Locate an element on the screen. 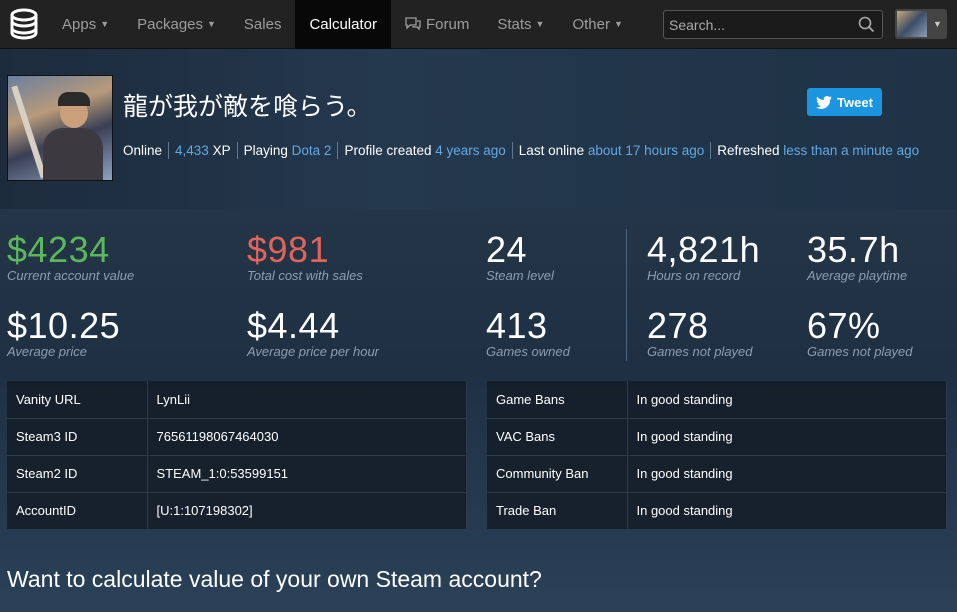  twitter-icon is located at coordinates (824, 102).